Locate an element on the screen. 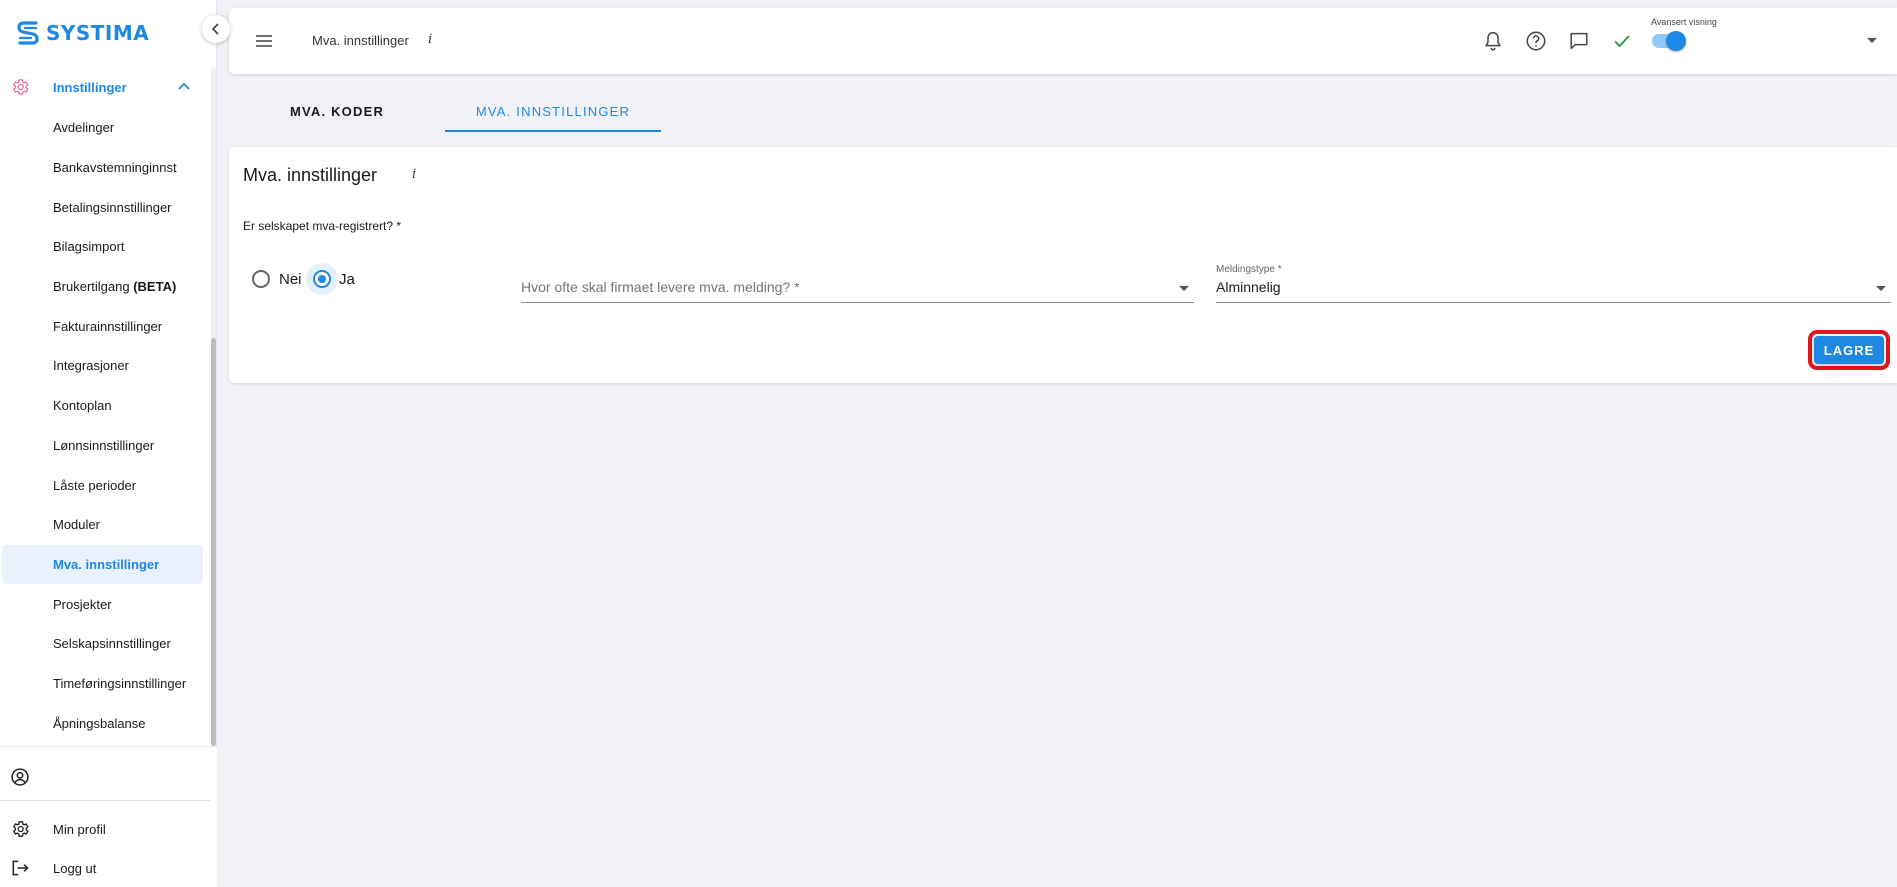 Image resolution: width=1897 pixels, height=887 pixels. sidebar-item-timeforing: Timeføringsinnstillinger is located at coordinates (102, 684).